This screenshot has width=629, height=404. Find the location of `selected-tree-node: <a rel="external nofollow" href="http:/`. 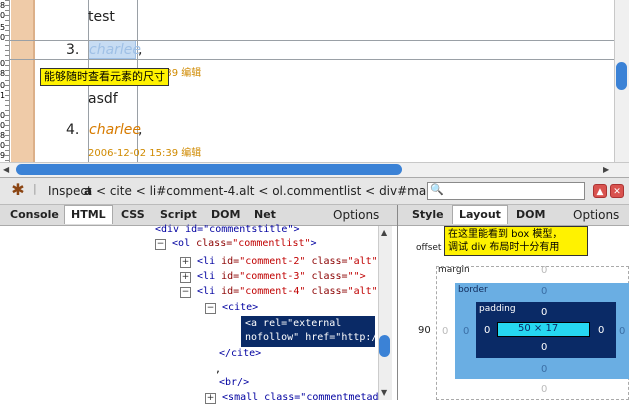

selected-tree-node: <a rel="external nofollow" href="http:/ is located at coordinates (309, 331).